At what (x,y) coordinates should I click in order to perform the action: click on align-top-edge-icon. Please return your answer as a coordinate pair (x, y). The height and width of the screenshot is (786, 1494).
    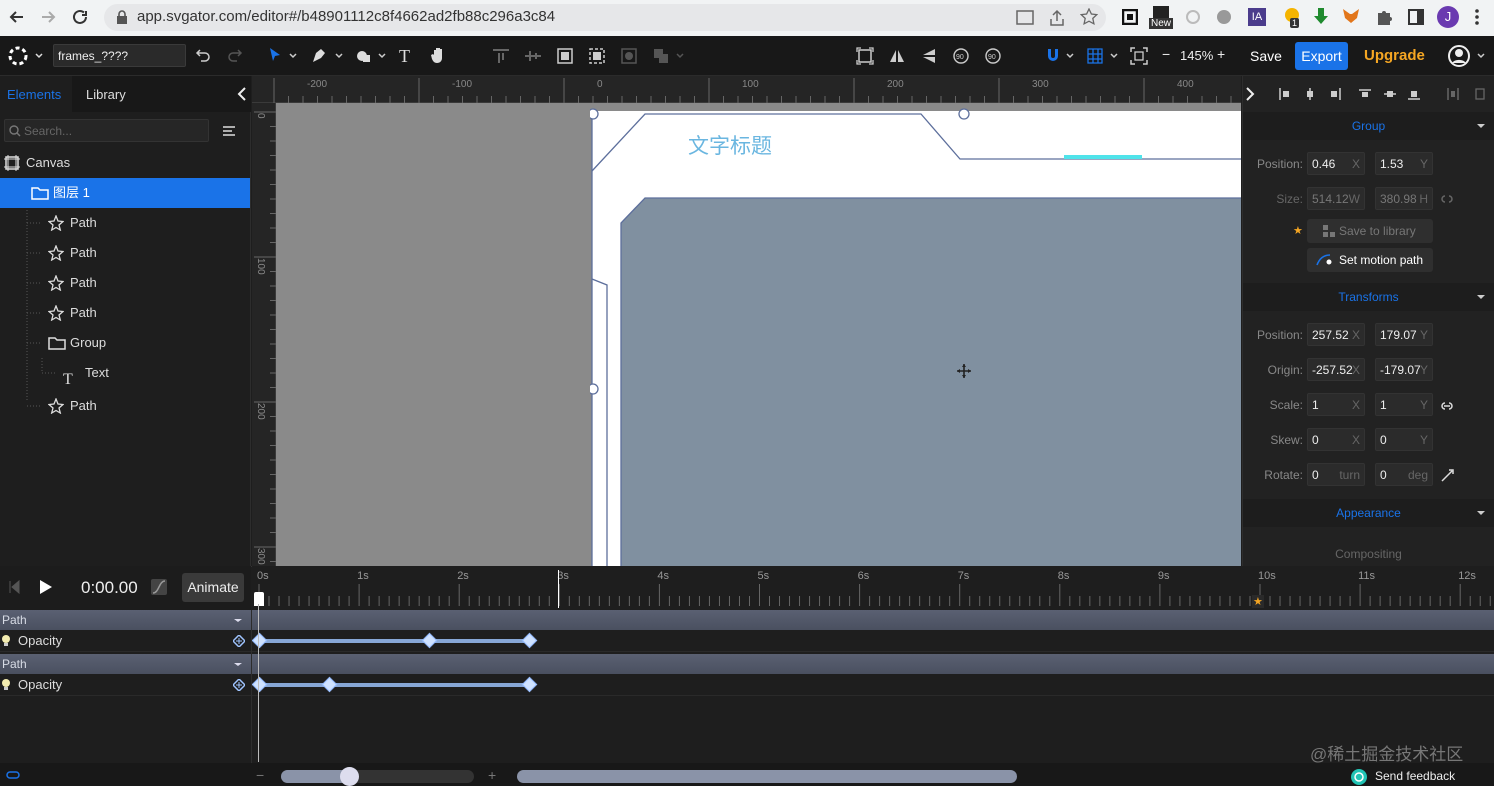
    Looking at the image, I should click on (1365, 94).